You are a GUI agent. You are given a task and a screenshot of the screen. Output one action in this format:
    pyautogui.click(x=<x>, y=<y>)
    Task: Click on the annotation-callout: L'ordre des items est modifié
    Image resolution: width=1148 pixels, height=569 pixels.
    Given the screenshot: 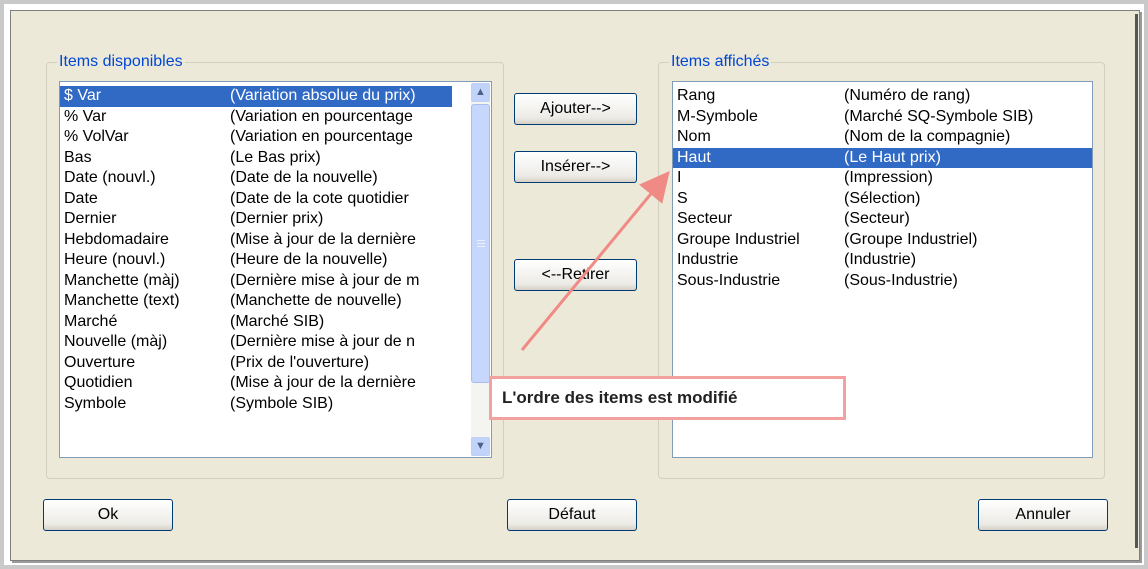 What is the action you would take?
    pyautogui.click(x=667, y=398)
    